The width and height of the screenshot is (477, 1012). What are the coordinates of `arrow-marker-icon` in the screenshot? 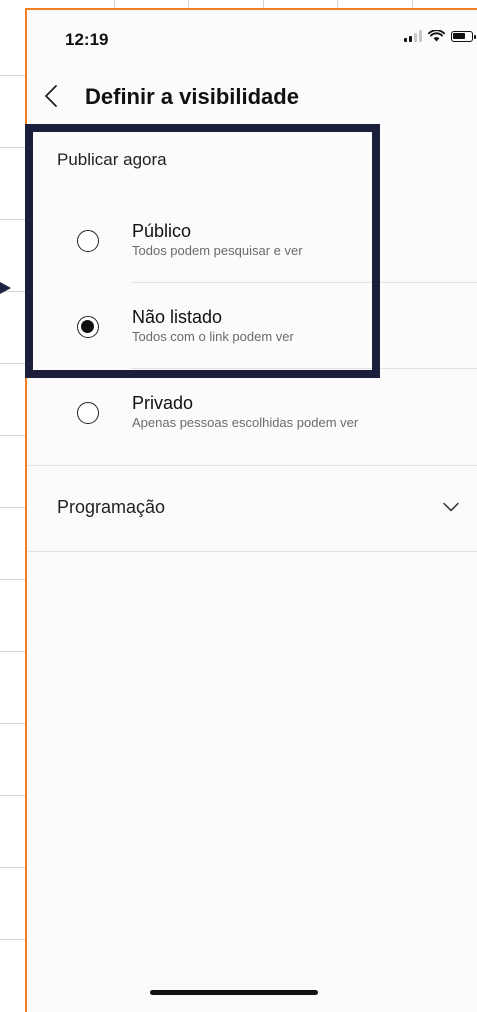 It's located at (5, 288).